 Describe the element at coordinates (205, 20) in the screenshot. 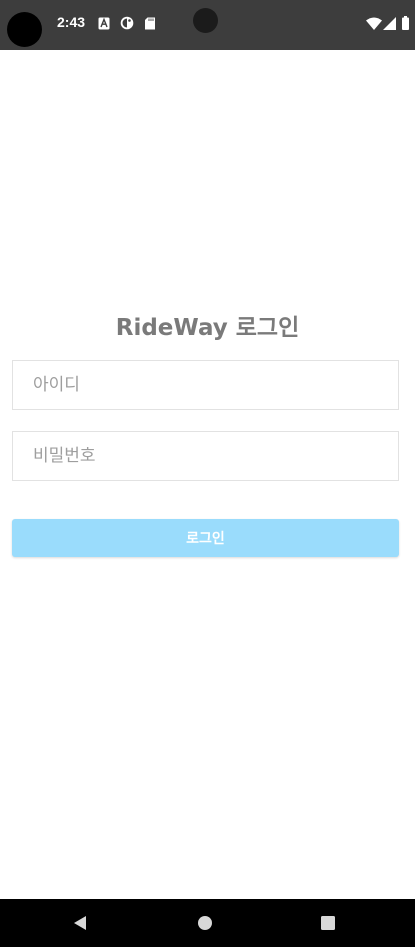

I see `camera-dot` at that location.